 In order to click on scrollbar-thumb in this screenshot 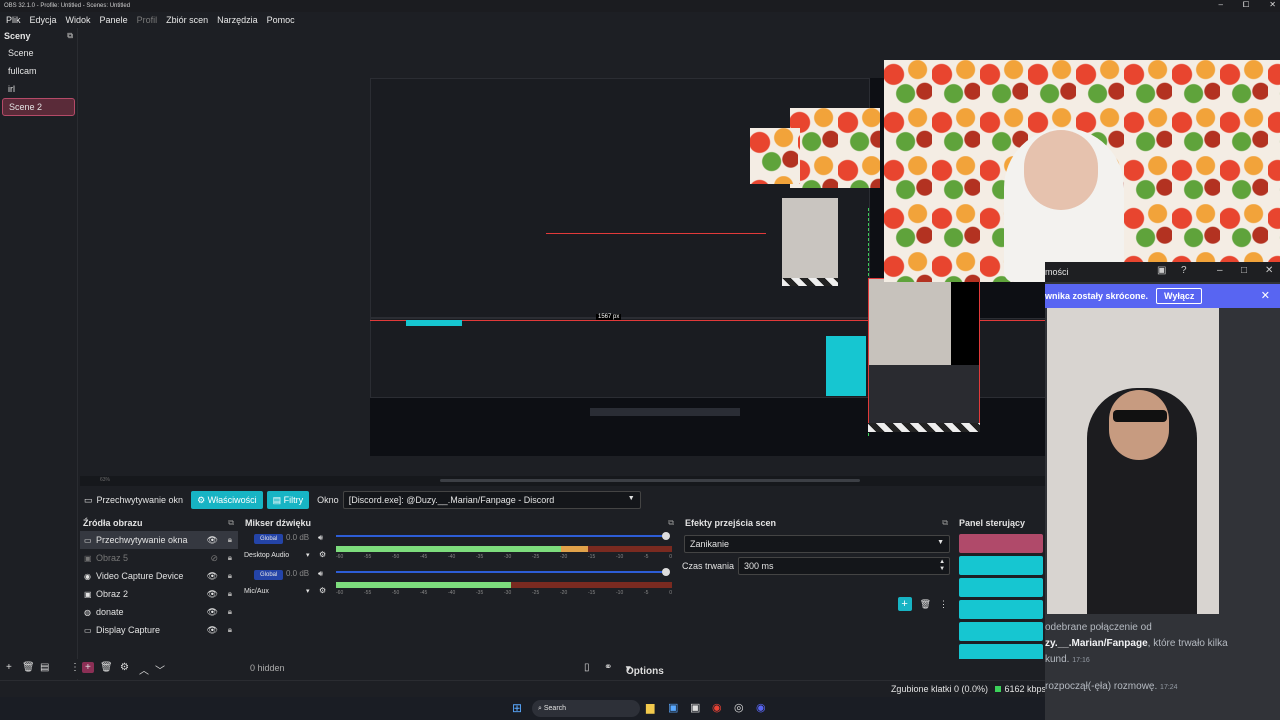, I will do `click(650, 480)`.